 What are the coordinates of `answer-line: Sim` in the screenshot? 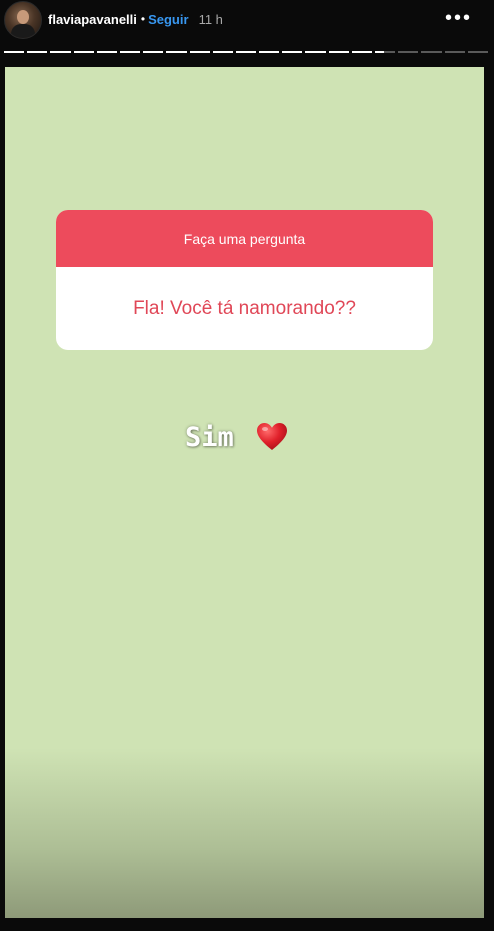 It's located at (236, 437).